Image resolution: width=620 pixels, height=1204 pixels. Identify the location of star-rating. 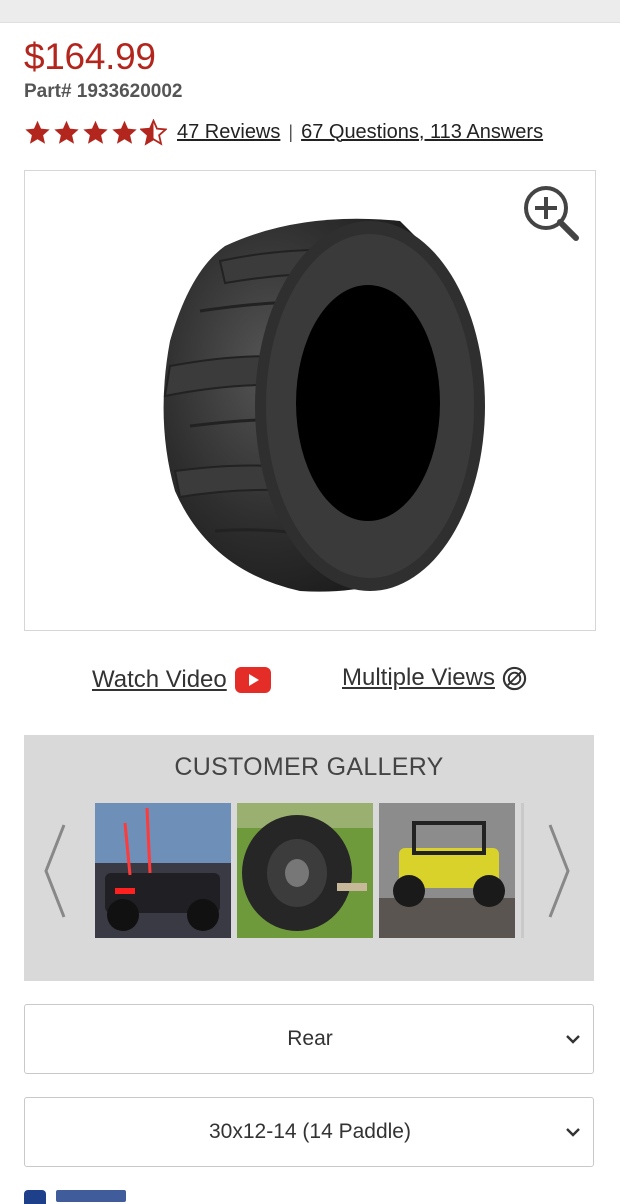
(96, 132).